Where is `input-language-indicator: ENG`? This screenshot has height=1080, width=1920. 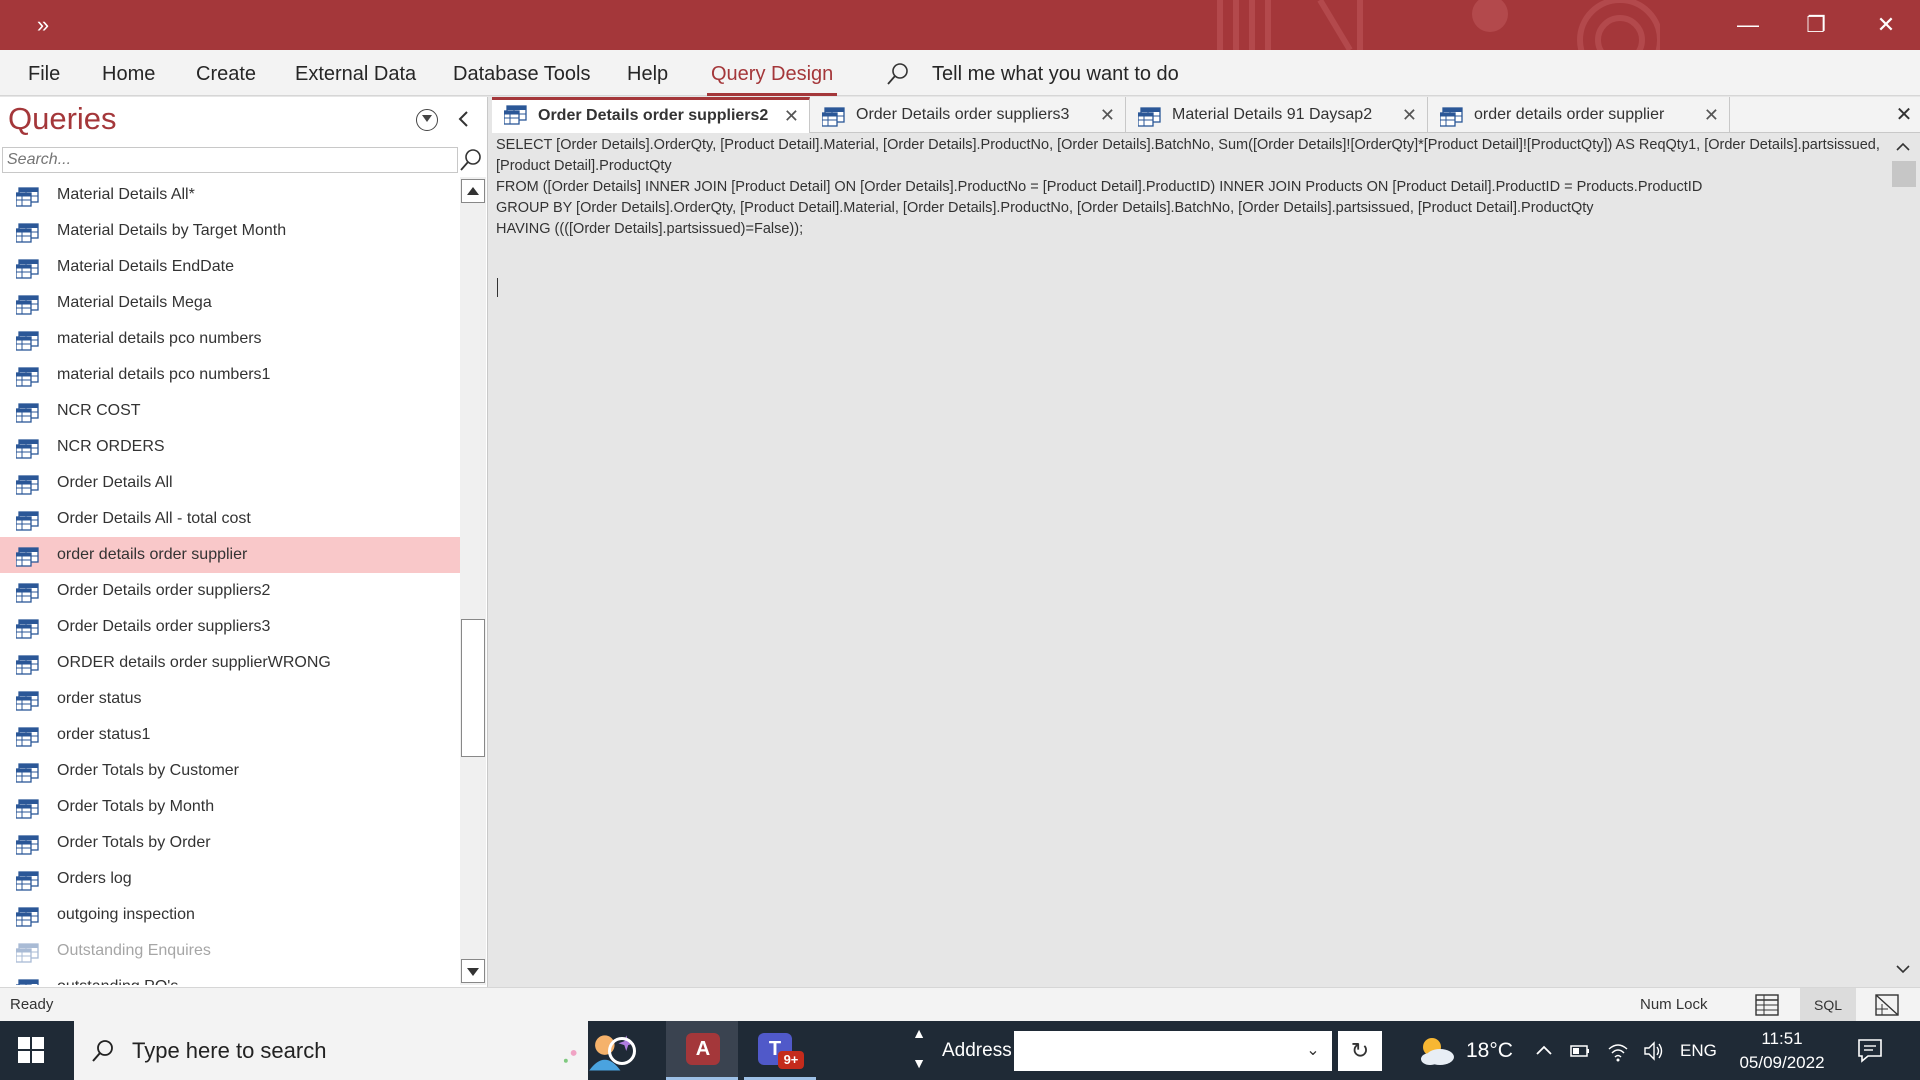 input-language-indicator: ENG is located at coordinates (1698, 1050).